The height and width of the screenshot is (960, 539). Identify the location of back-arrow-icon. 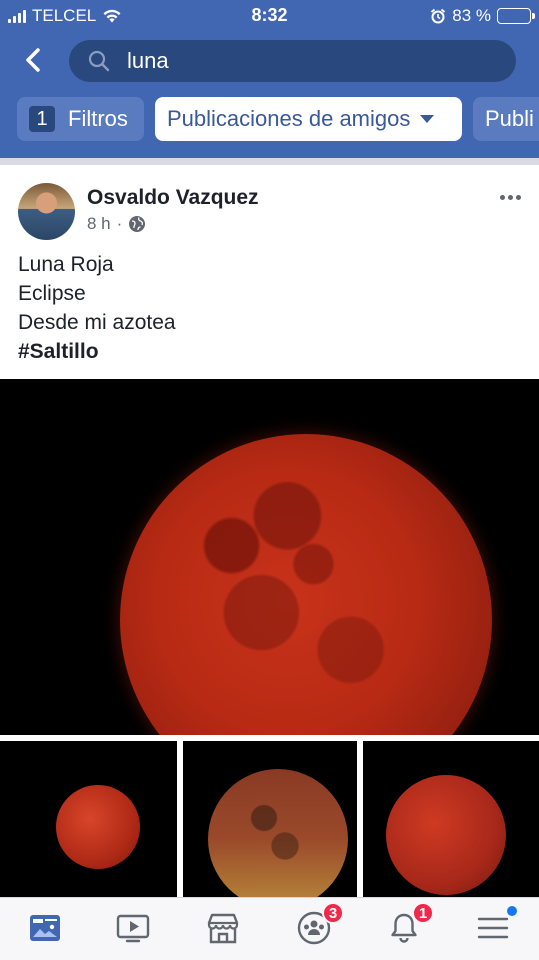
(34, 60).